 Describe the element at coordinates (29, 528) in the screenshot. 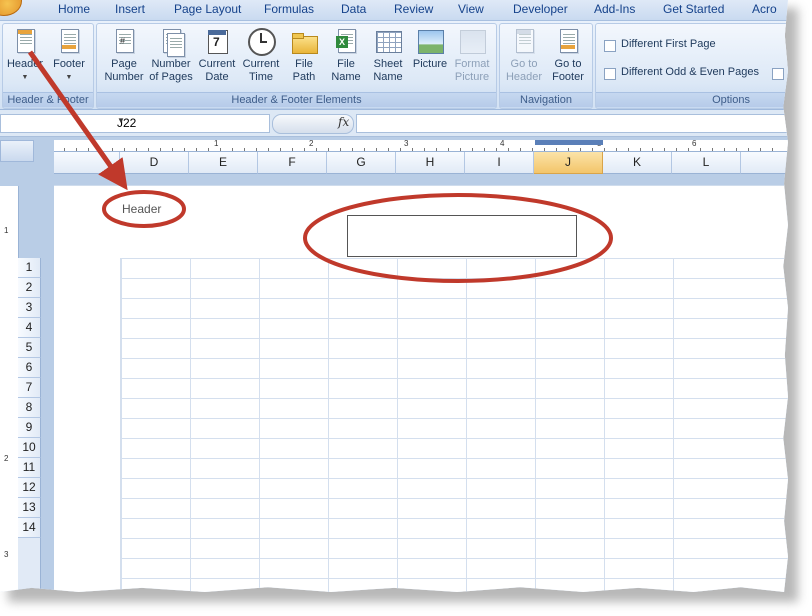

I see `row-header-14: 14` at that location.